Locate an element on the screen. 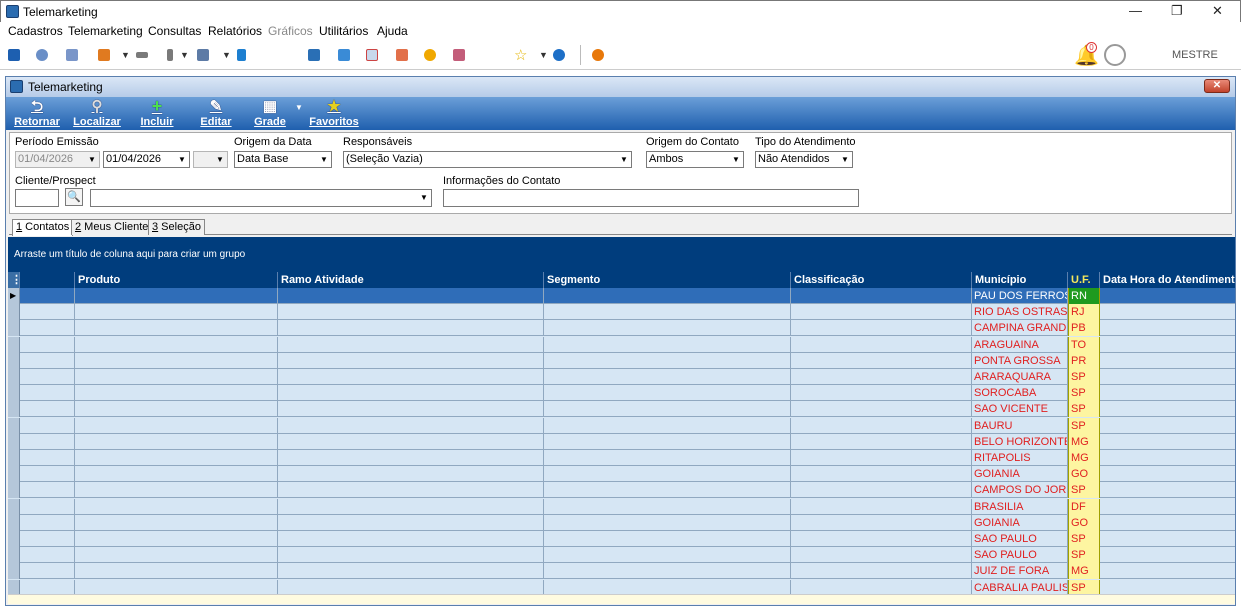  funnel-icon is located at coordinates (142, 55).